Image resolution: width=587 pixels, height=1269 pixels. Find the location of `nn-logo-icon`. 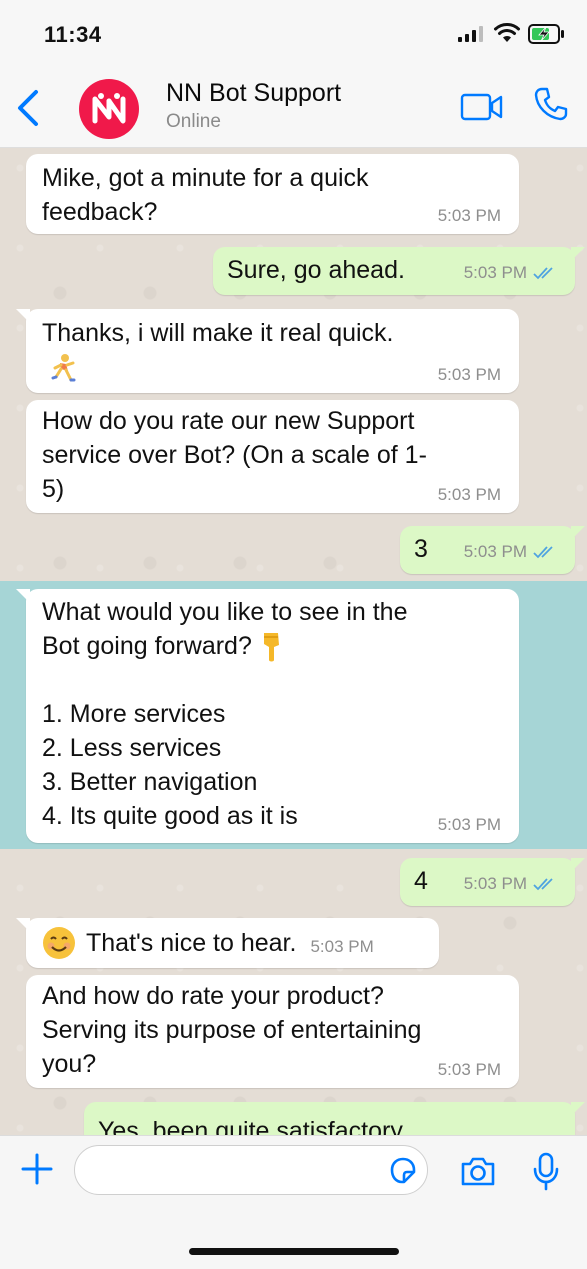

nn-logo-icon is located at coordinates (109, 108).